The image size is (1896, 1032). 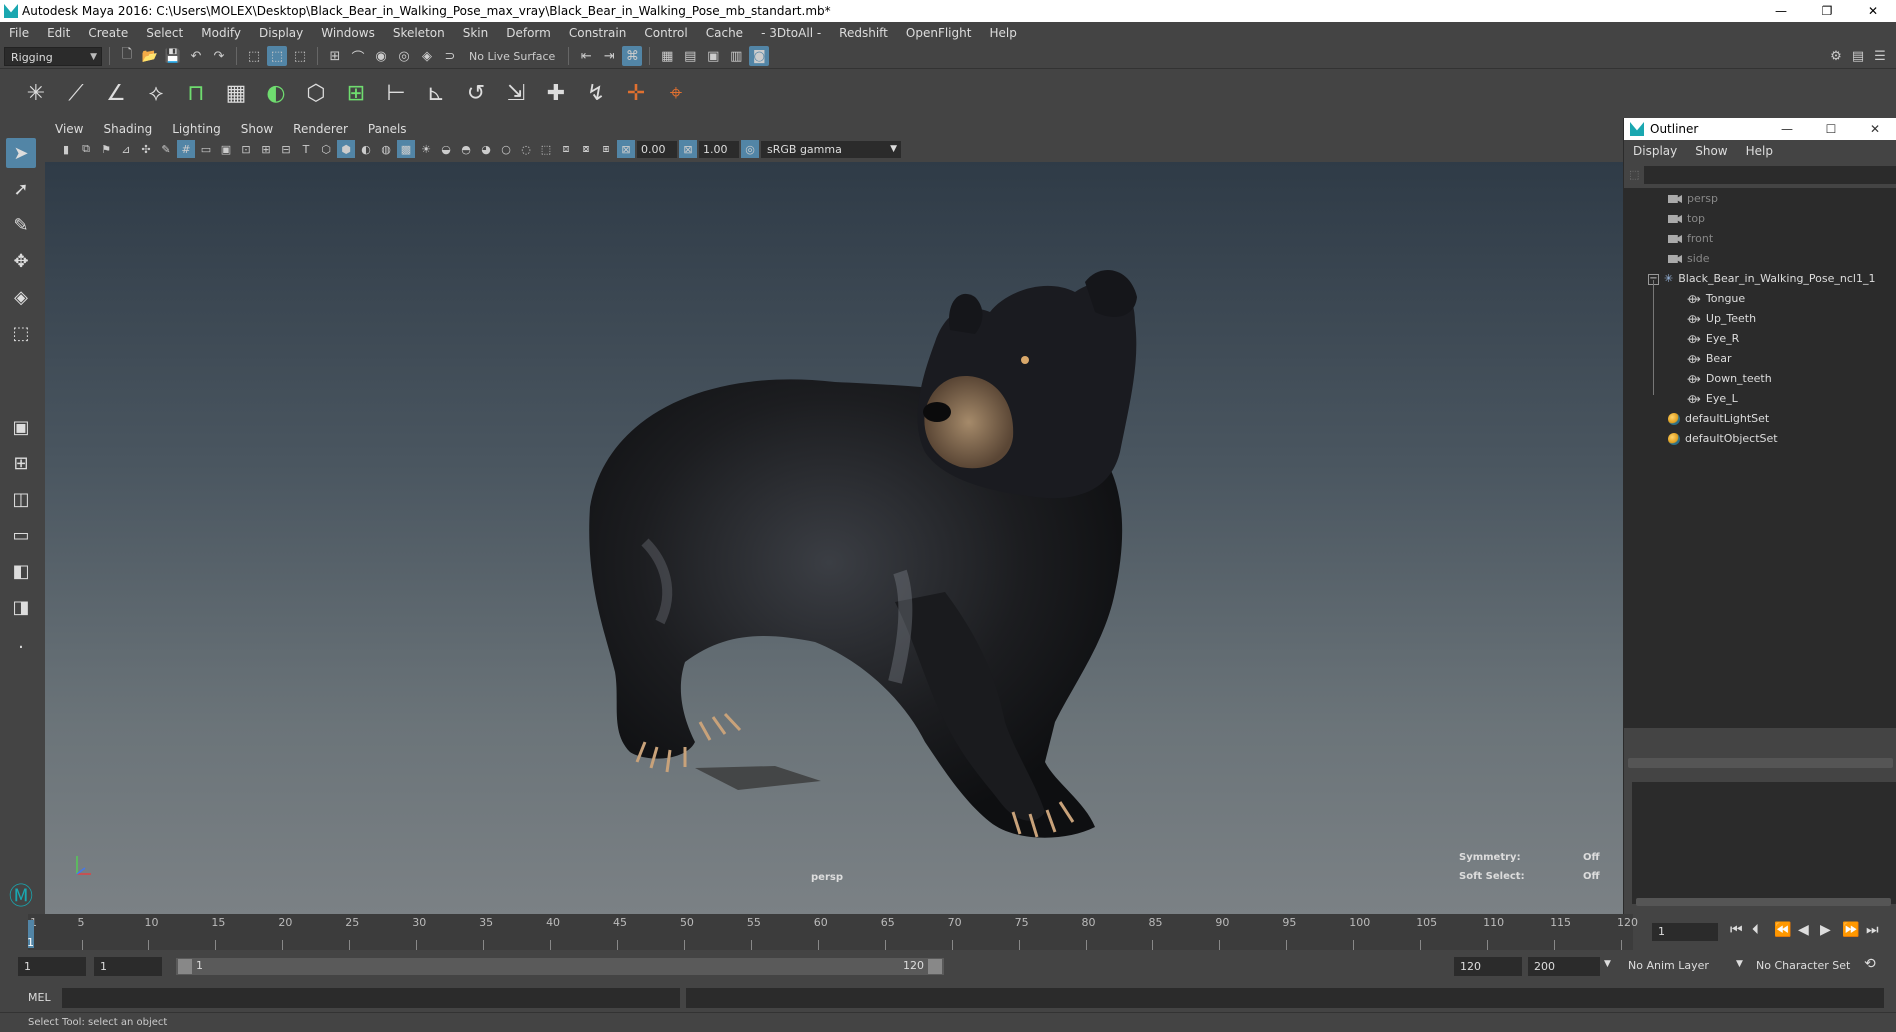 I want to click on script-language-label: MEL, so click(x=39, y=997).